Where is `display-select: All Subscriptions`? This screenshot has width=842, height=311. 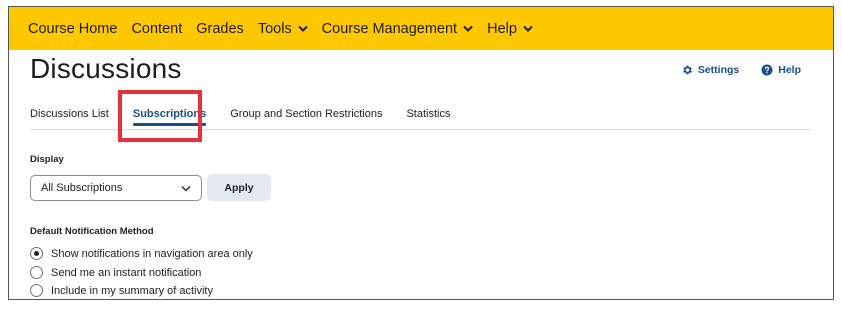
display-select: All Subscriptions is located at coordinates (116, 188).